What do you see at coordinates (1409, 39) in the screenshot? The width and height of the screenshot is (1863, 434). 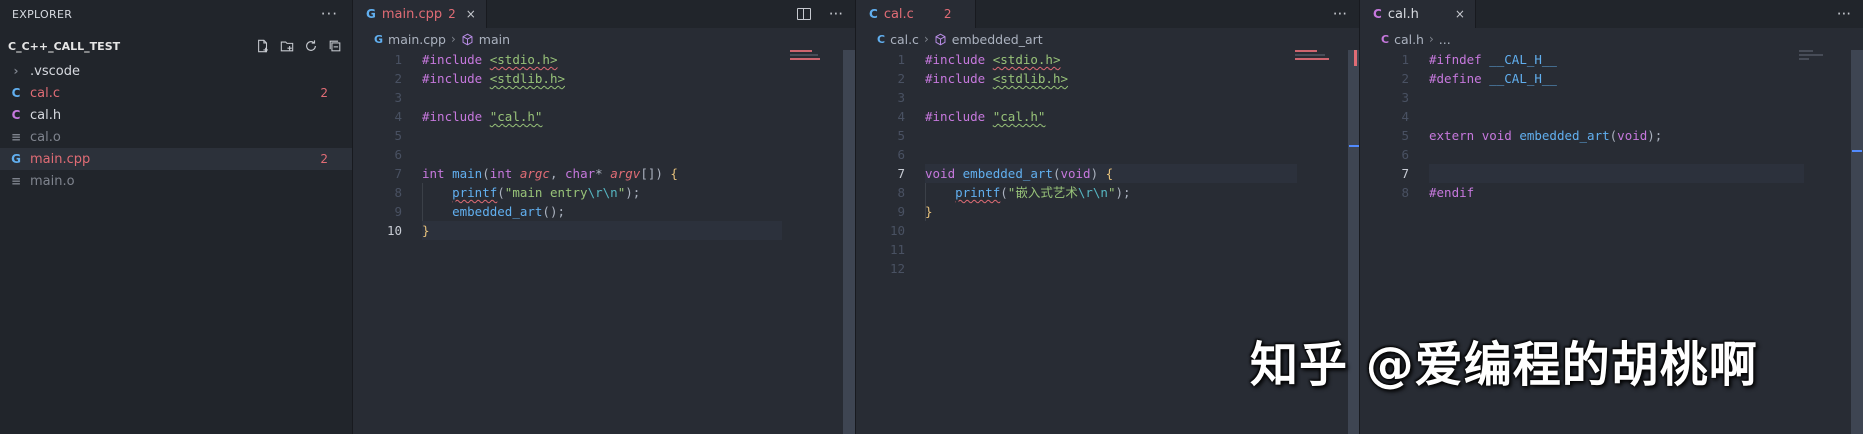 I see `breadcrumb-file: cal.h` at bounding box center [1409, 39].